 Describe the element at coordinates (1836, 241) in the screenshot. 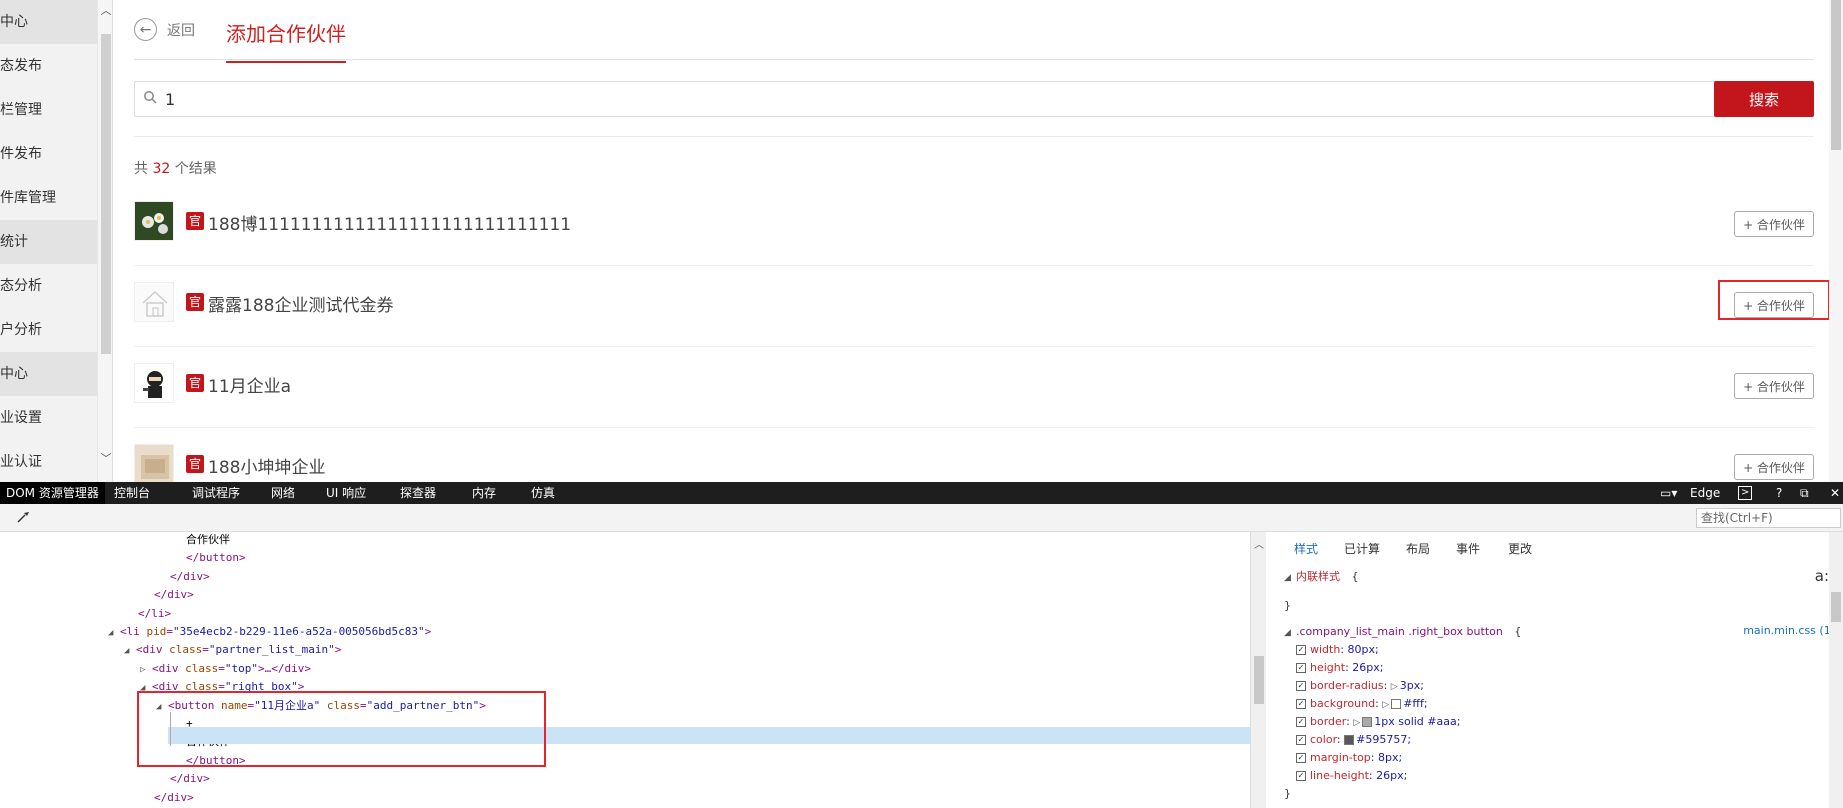

I see `page-scrollbar` at that location.